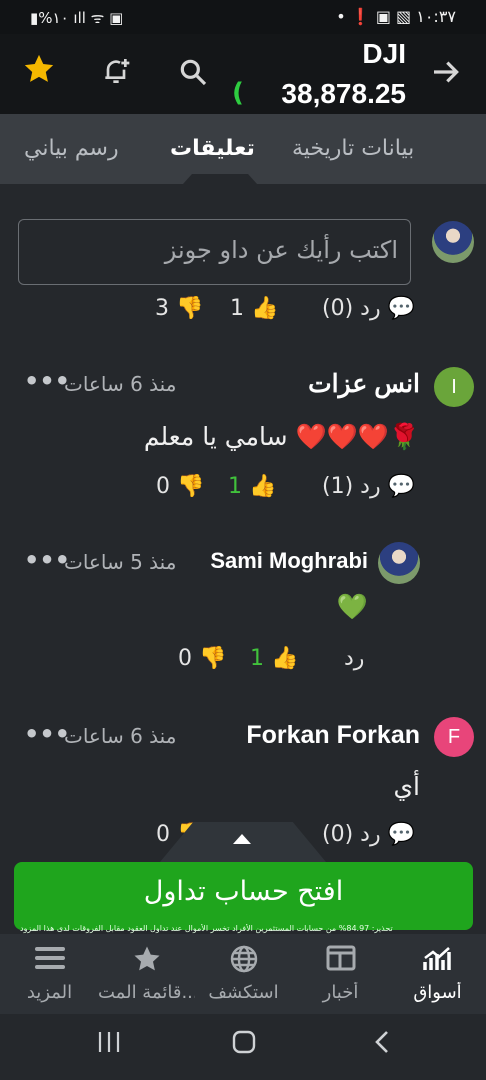 Image resolution: width=486 pixels, height=1080 pixels. Describe the element at coordinates (406, 786) in the screenshot. I see `comment-text: أي` at that location.